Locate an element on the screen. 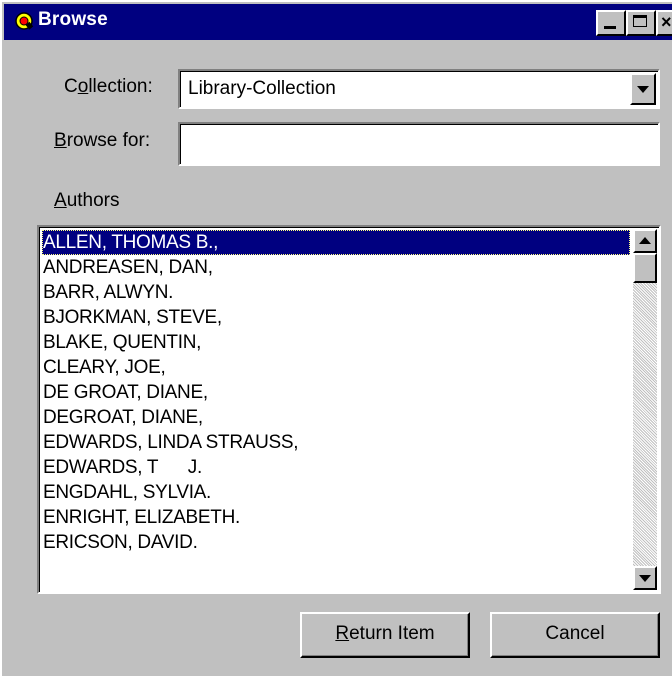 This screenshot has height=676, width=672. list-item: EDWARDS, T J. is located at coordinates (336, 467).